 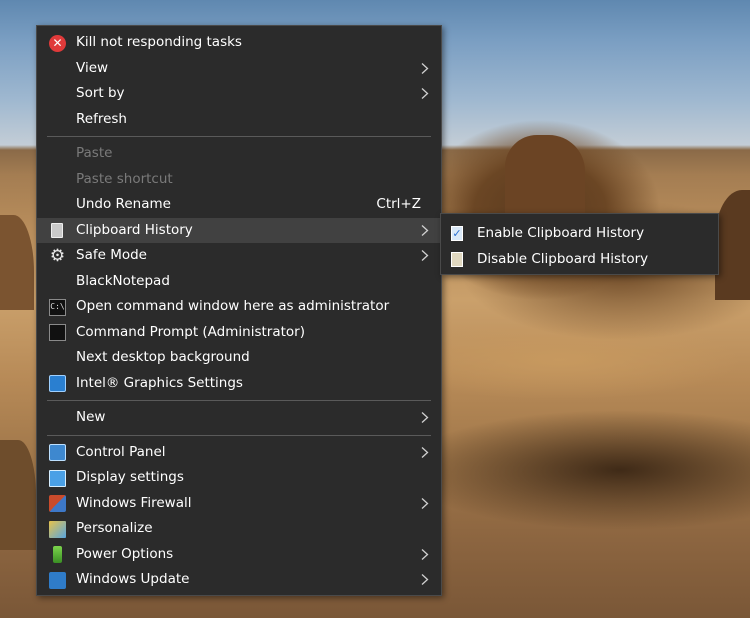 What do you see at coordinates (114, 528) in the screenshot?
I see `menu-item-label: Personalize` at bounding box center [114, 528].